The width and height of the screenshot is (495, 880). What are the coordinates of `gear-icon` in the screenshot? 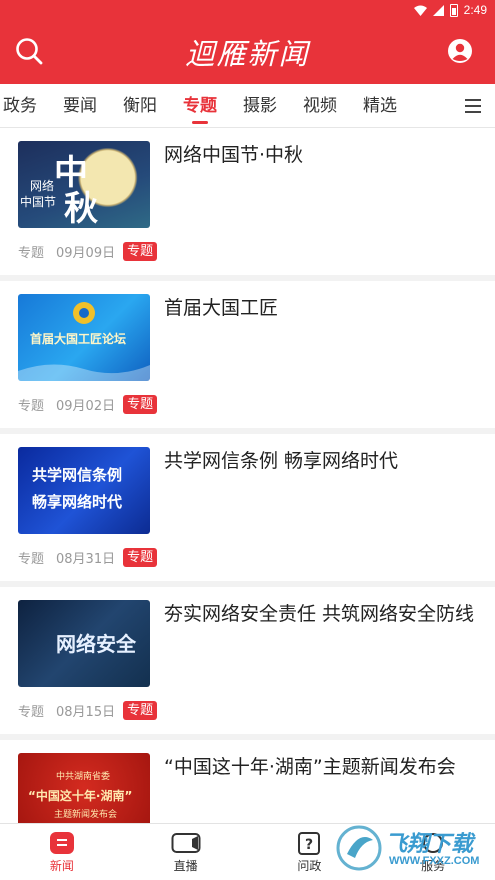 It's located at (84, 313).